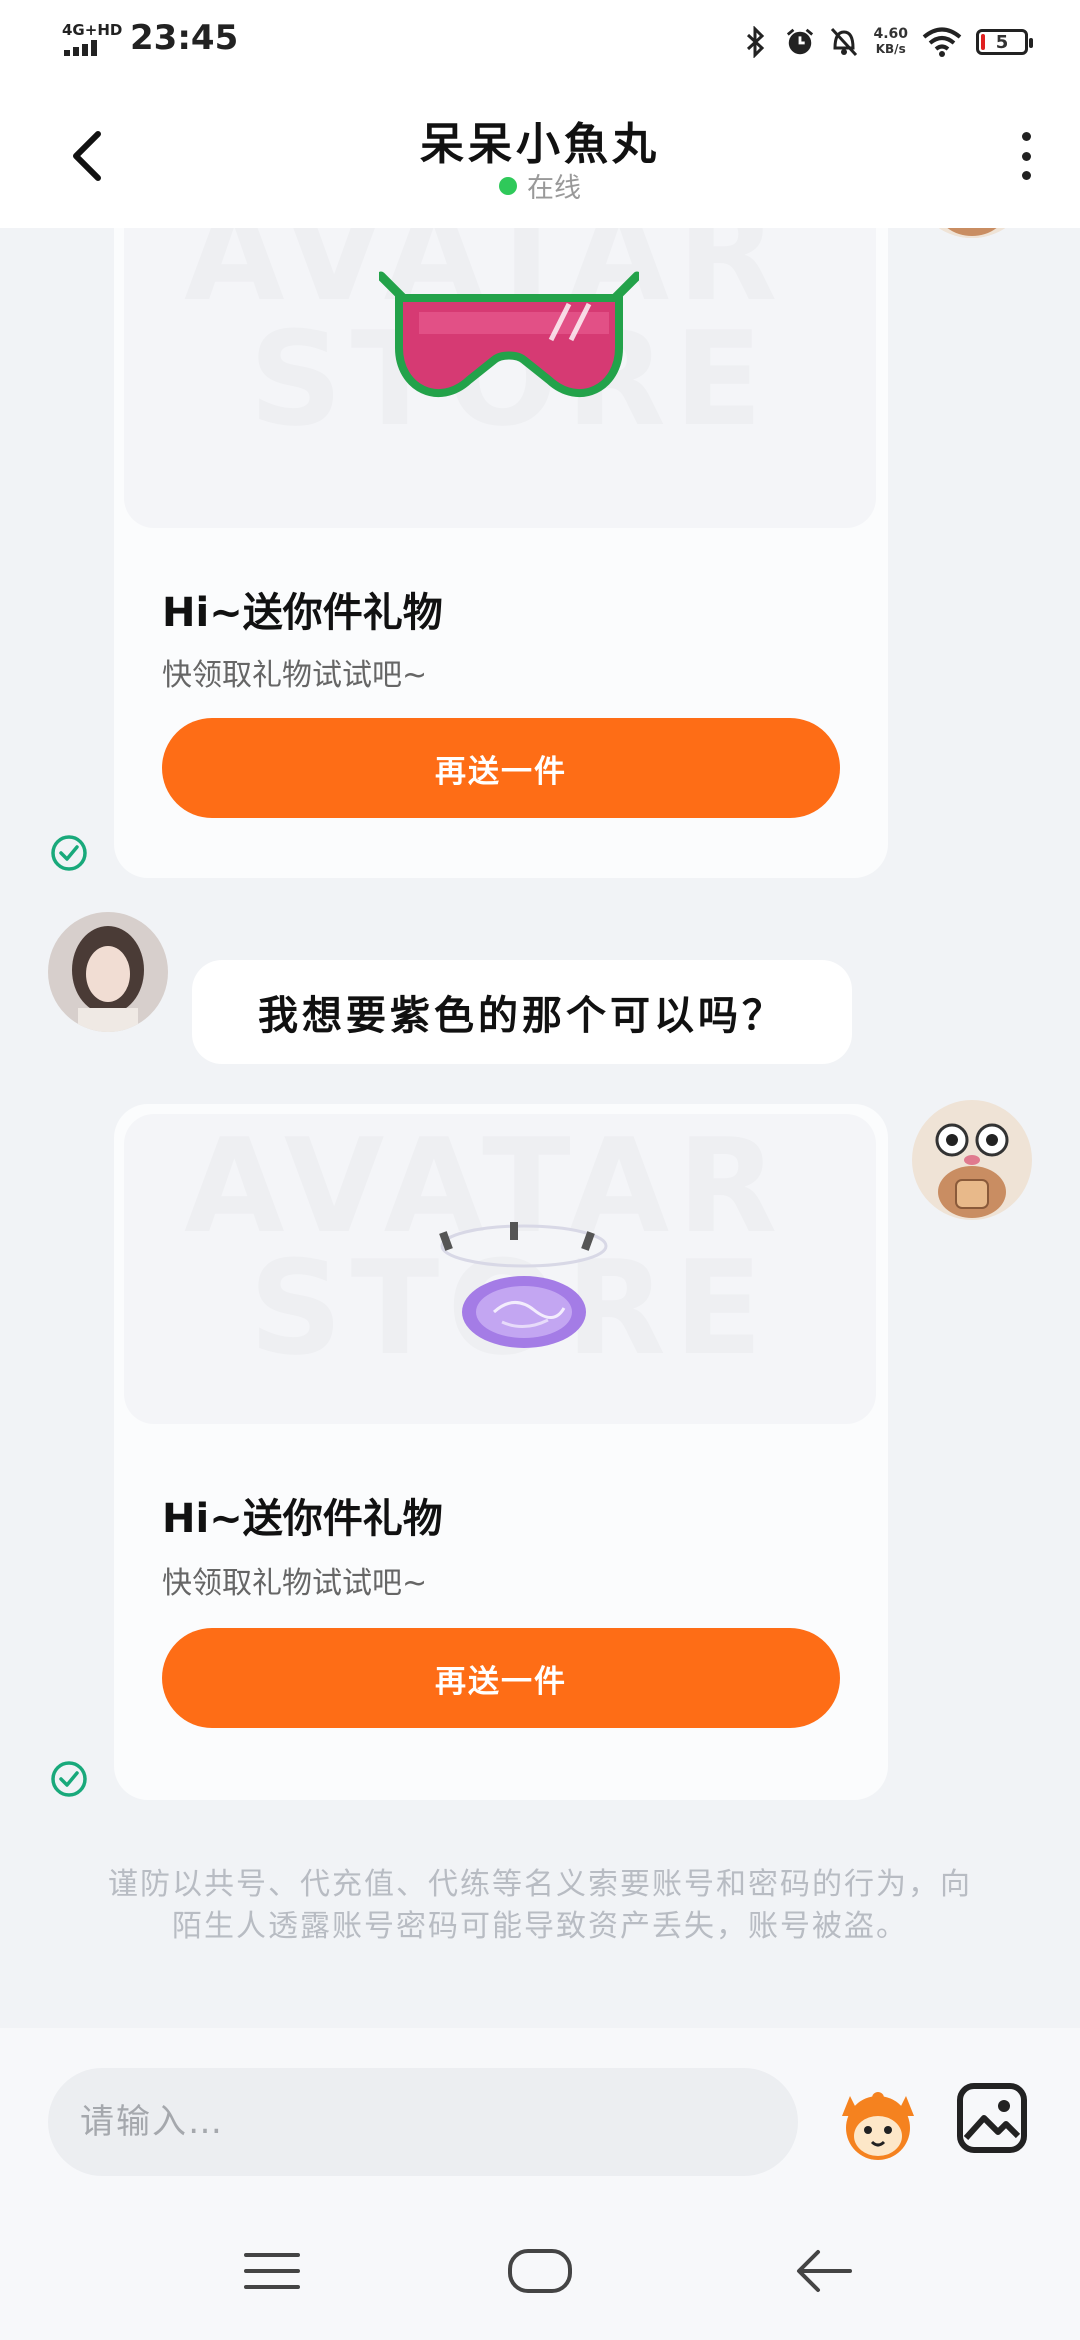 Image resolution: width=1080 pixels, height=2340 pixels. What do you see at coordinates (1026, 156) in the screenshot?
I see `more-options-button` at bounding box center [1026, 156].